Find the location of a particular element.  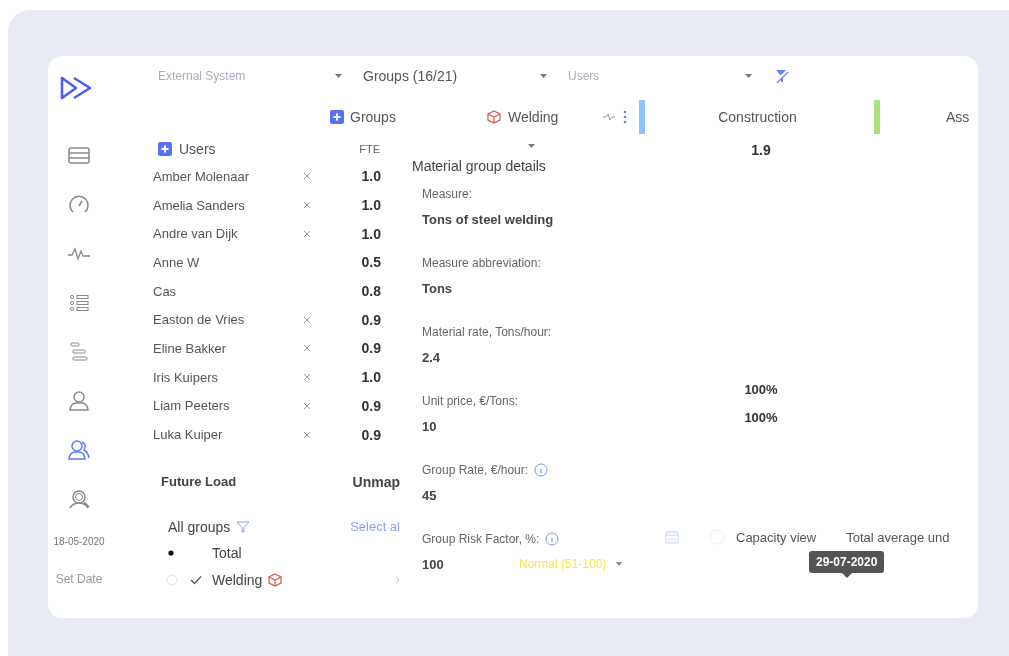

dropdown: Groups (16/21) is located at coordinates (455, 76).